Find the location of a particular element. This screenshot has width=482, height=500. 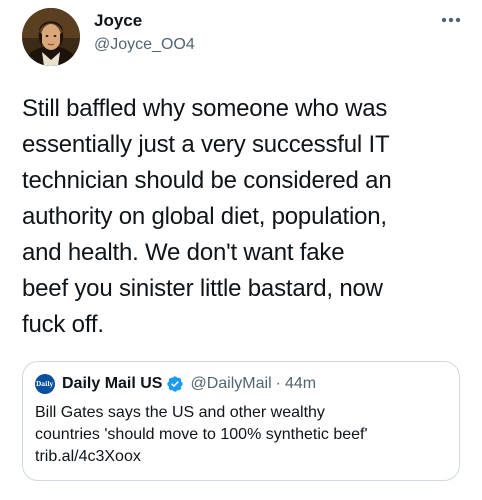

quoted-avatar-label: Daily Mail is located at coordinates (53, 384).